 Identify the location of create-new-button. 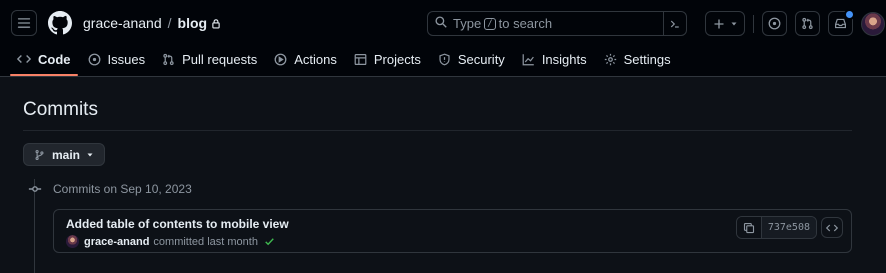
(725, 23).